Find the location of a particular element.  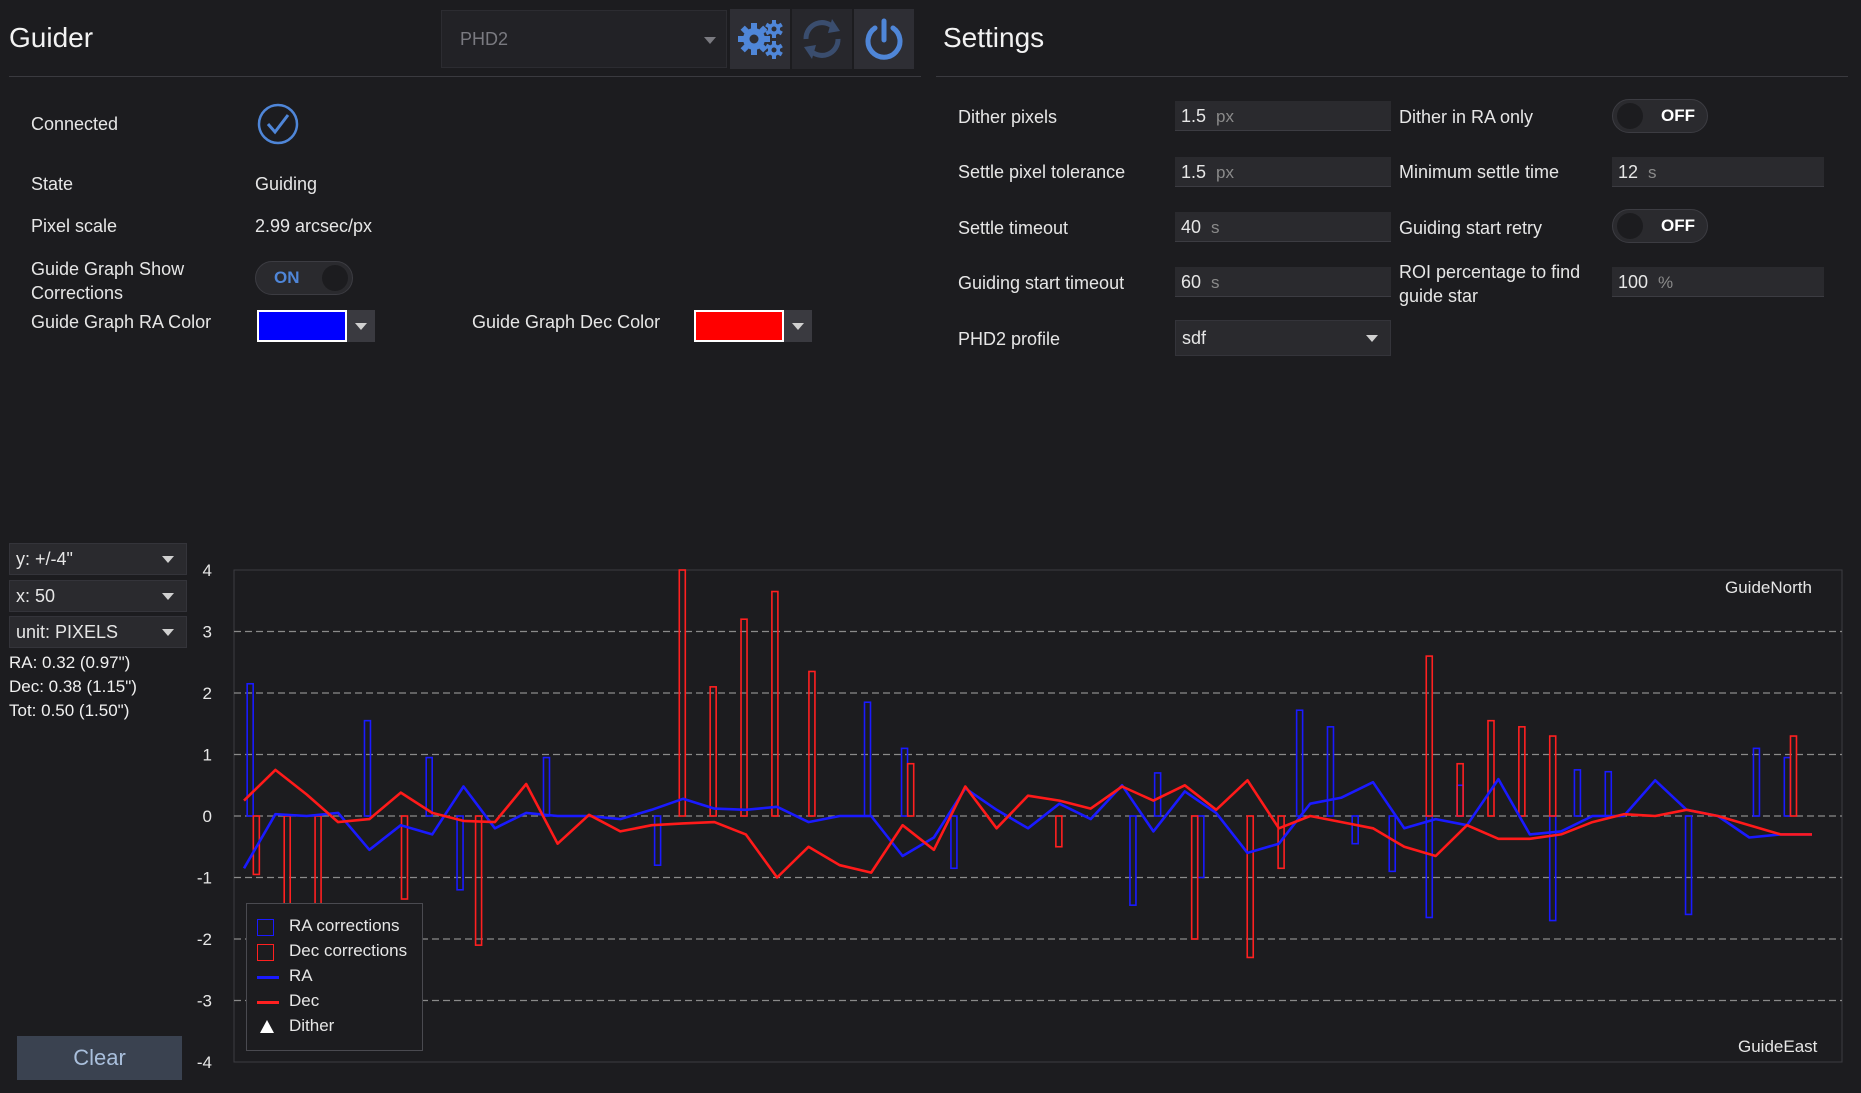

dec-color-swatch is located at coordinates (739, 326).